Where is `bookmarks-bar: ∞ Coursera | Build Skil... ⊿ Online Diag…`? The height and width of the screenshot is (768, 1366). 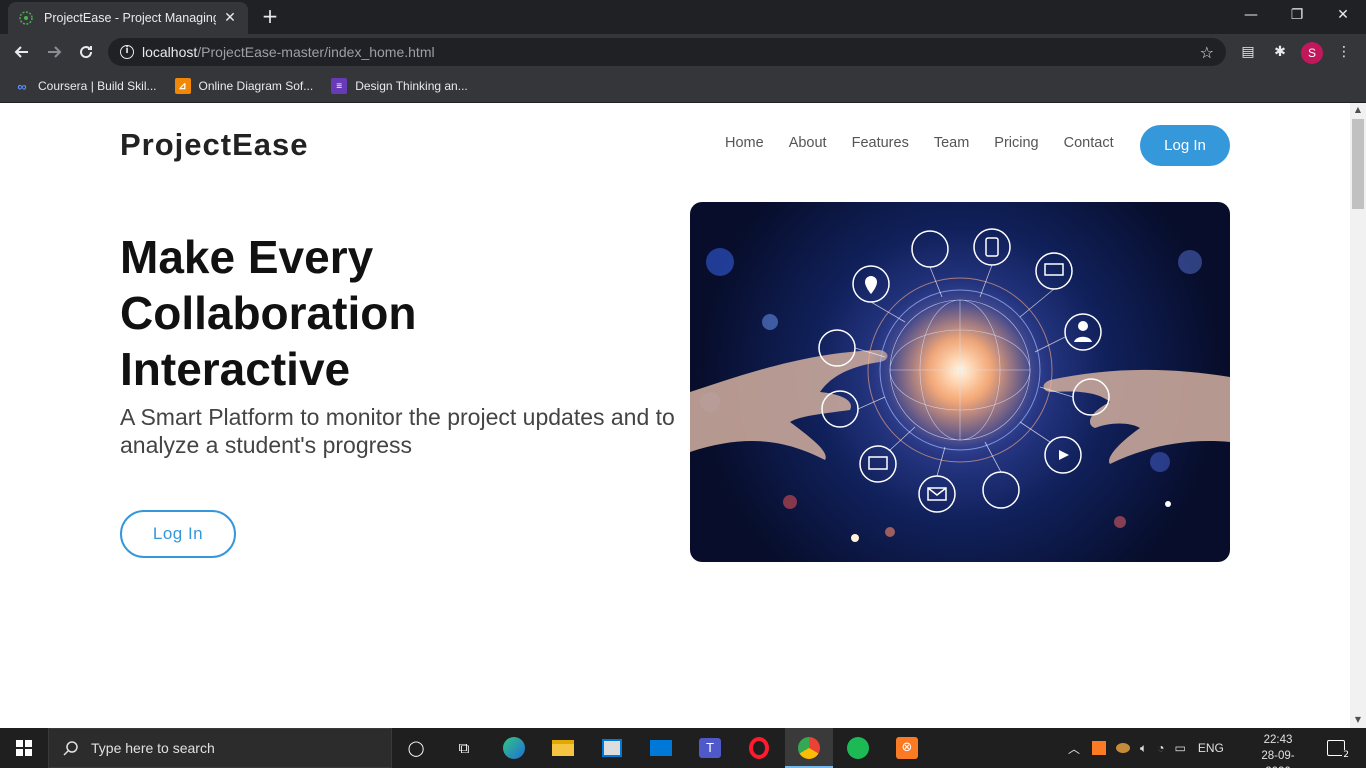 bookmarks-bar: ∞ Coursera | Build Skil... ⊿ Online Diag… is located at coordinates (683, 86).